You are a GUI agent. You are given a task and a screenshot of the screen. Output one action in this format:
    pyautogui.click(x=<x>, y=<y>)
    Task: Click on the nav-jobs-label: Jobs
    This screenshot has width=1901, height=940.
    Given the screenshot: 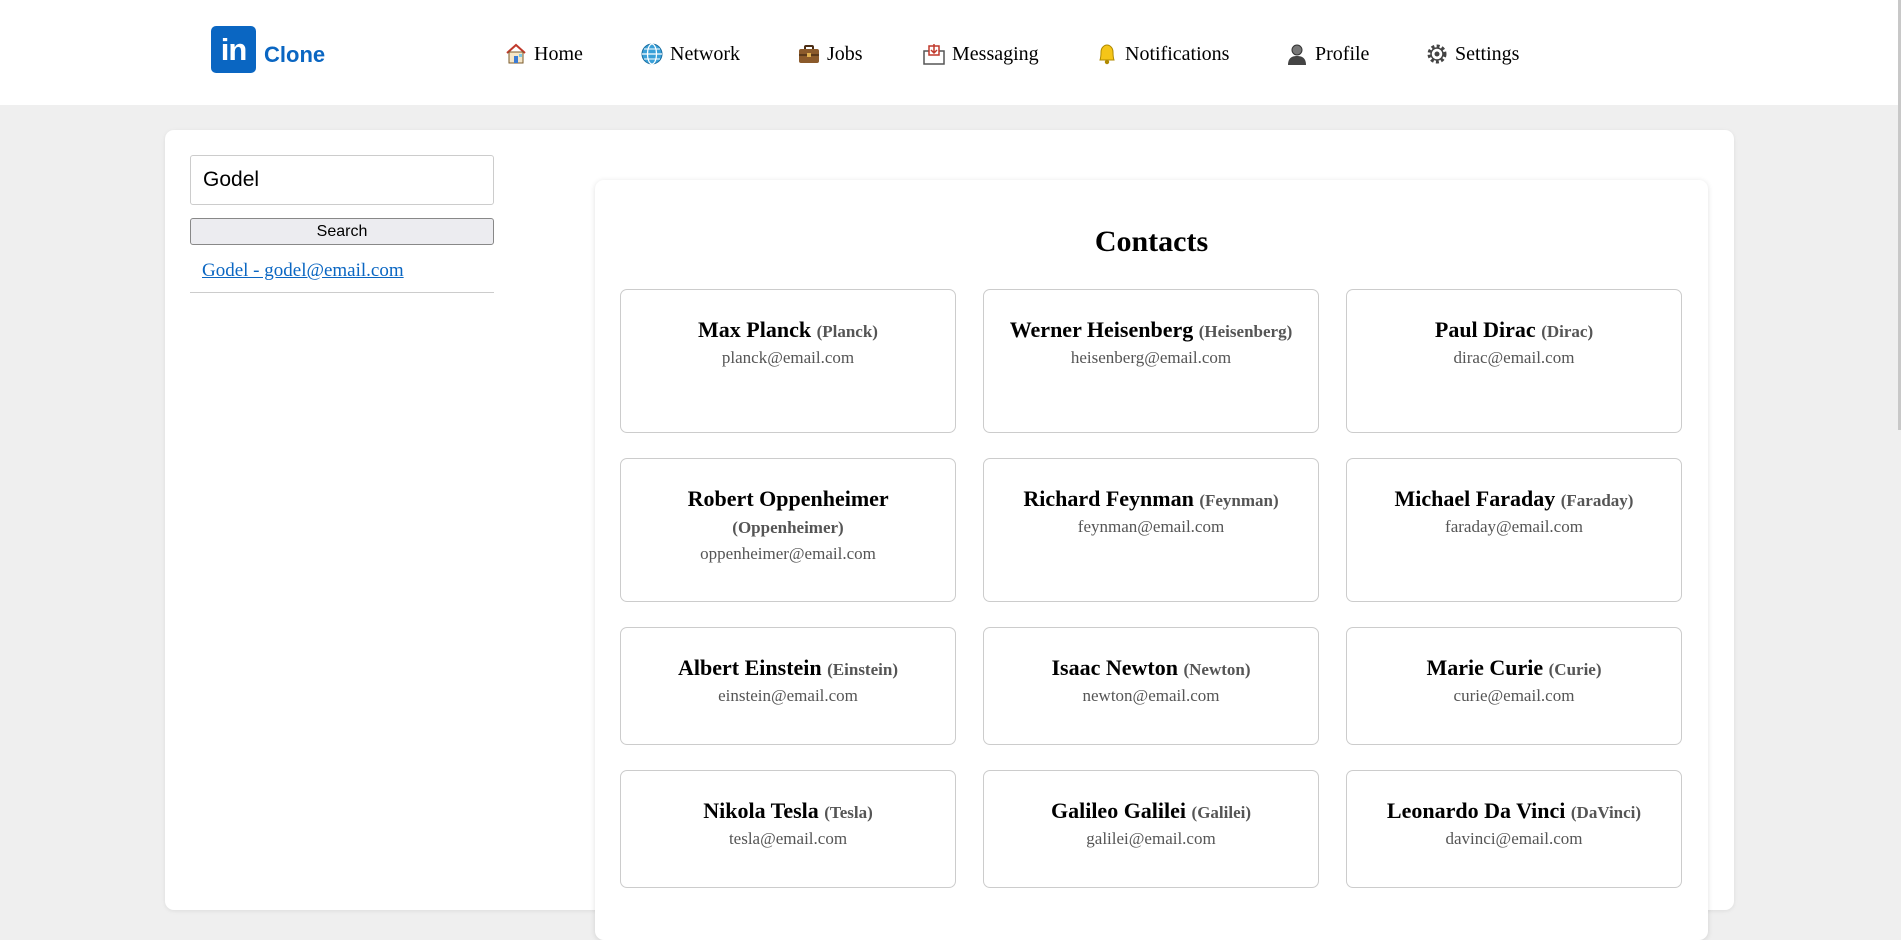 What is the action you would take?
    pyautogui.click(x=845, y=54)
    